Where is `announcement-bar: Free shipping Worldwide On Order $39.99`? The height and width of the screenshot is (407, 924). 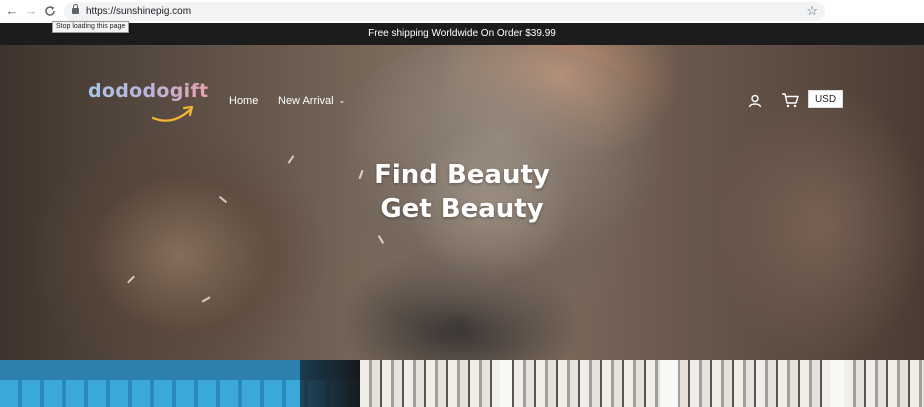 announcement-bar: Free shipping Worldwide On Order $39.99 is located at coordinates (462, 34).